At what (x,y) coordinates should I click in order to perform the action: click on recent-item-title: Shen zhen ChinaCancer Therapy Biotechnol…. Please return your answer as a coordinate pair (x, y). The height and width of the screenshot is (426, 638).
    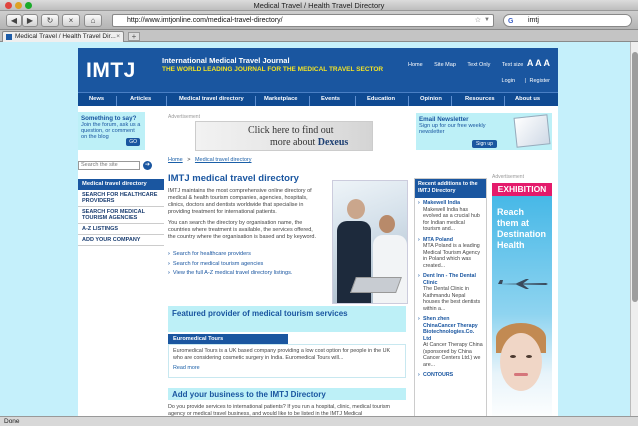
    Looking at the image, I should click on (453, 329).